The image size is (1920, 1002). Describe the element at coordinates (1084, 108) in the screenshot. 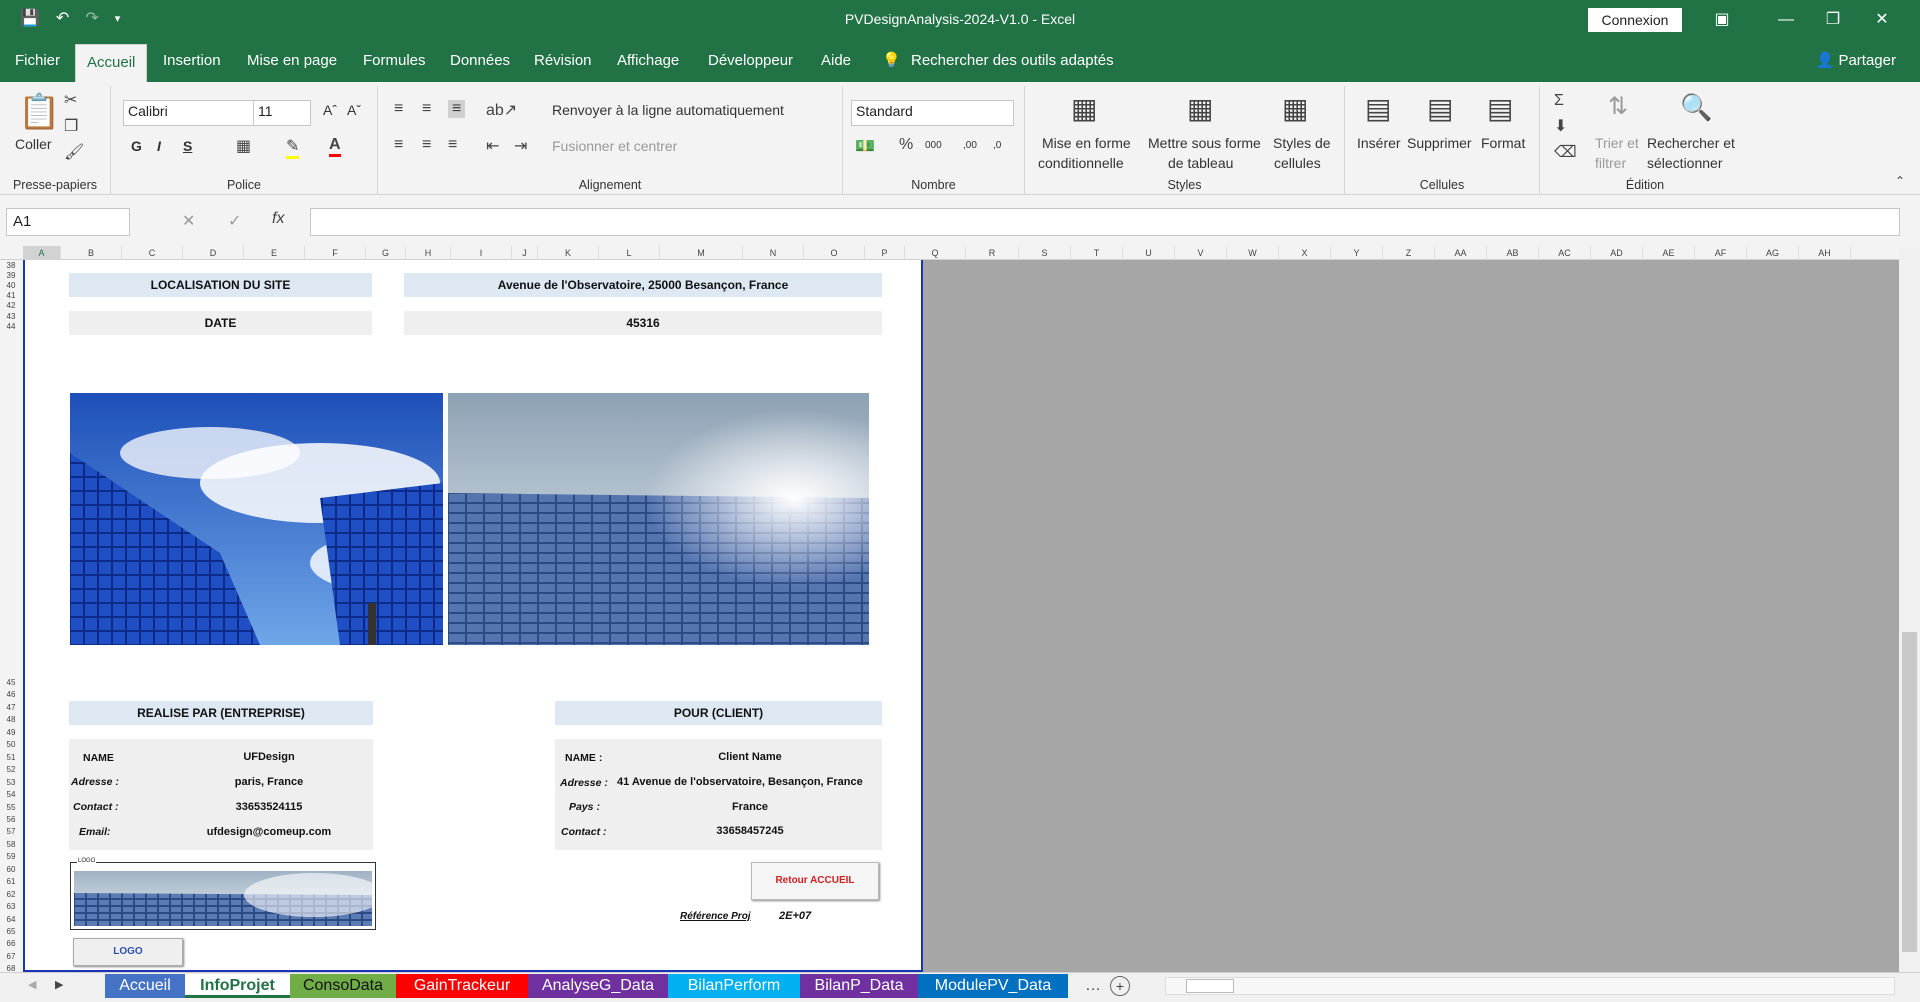

I see `conditional-format-icon: ▦` at that location.